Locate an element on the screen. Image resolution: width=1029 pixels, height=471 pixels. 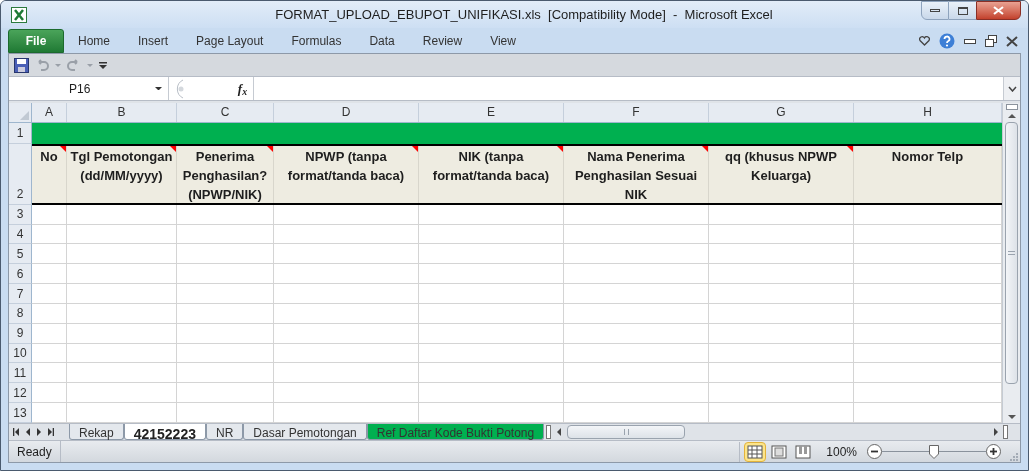
maximize-icon is located at coordinates (962, 10).